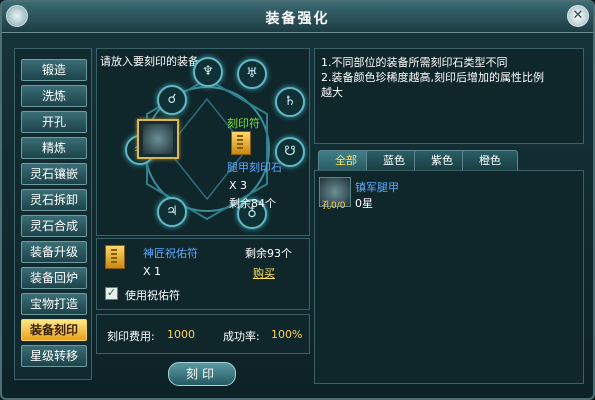  I want to click on sidebar-item-gem-combine: 灵石合成, so click(54, 226).